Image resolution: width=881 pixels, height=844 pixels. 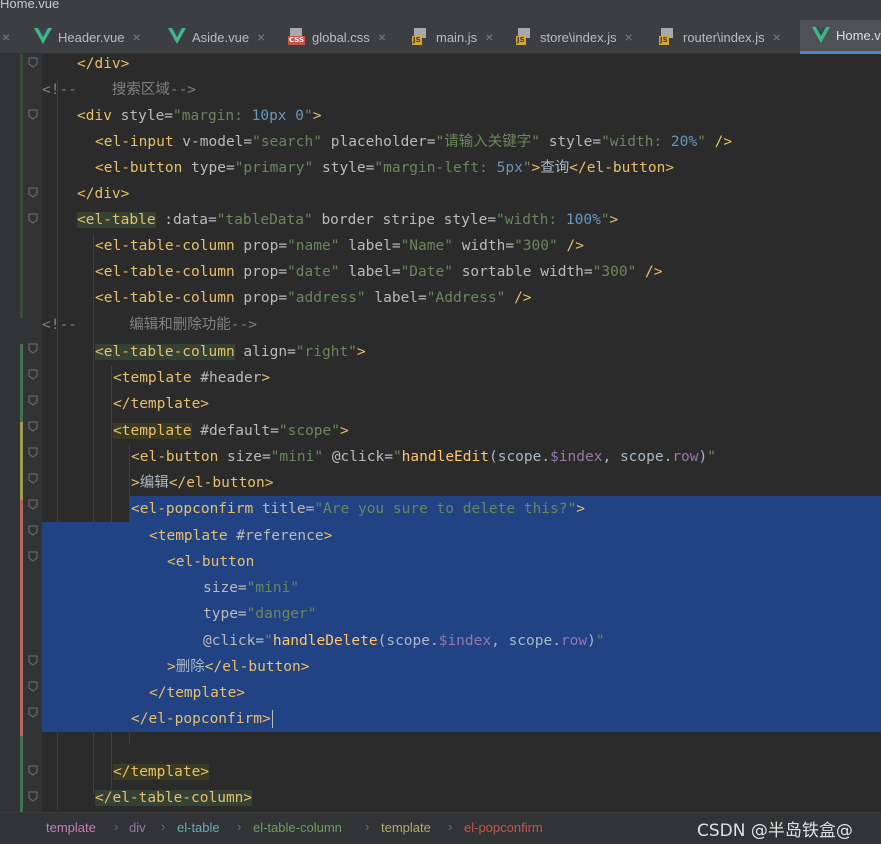 What do you see at coordinates (775, 831) in the screenshot?
I see `watermark: CSDN @半岛铁盒@` at bounding box center [775, 831].